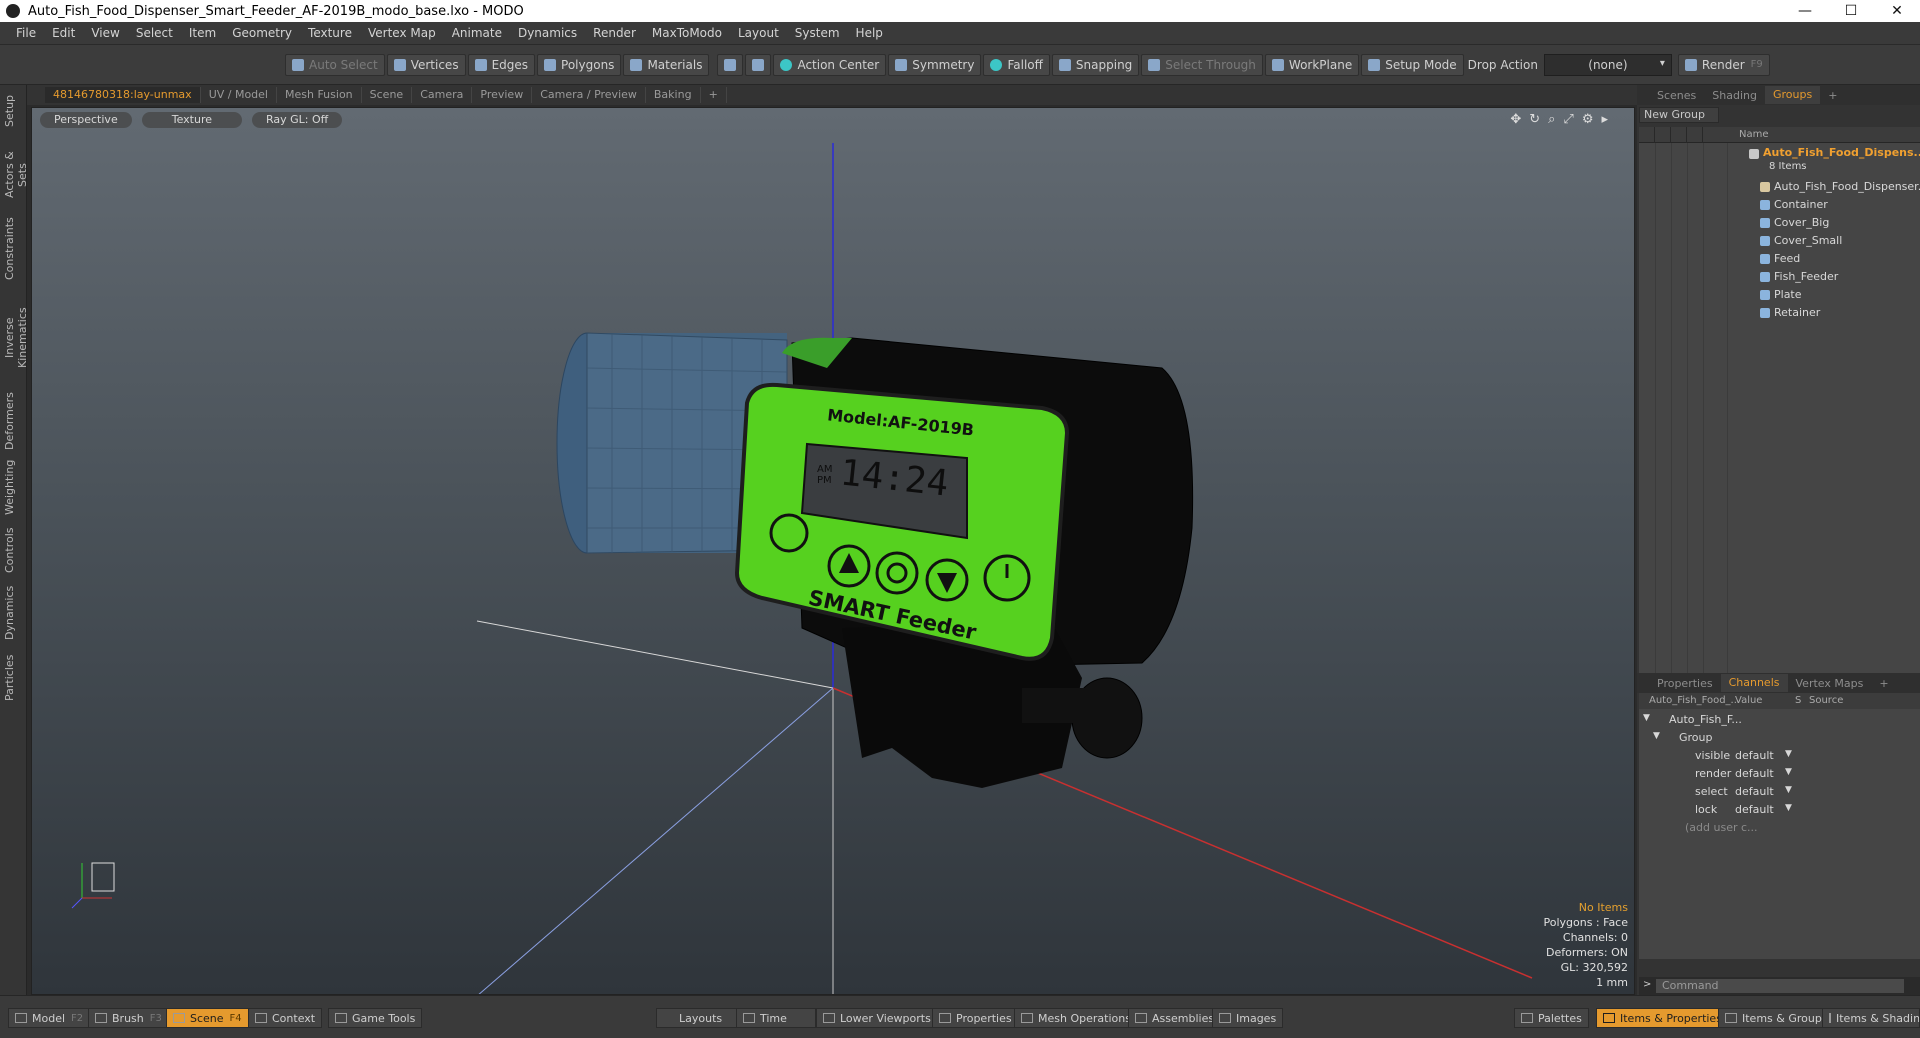 The height and width of the screenshot is (1038, 1920). Describe the element at coordinates (13, 421) in the screenshot. I see `tab-deformers: Deformers` at that location.